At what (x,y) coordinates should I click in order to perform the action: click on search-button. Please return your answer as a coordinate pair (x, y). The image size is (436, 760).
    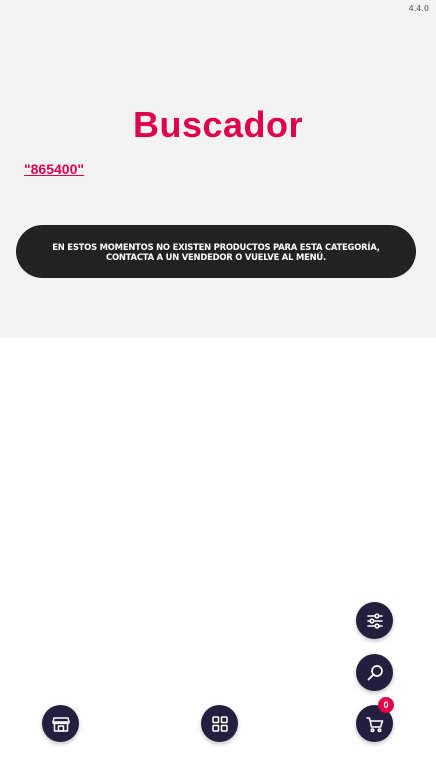
    Looking at the image, I should click on (374, 672).